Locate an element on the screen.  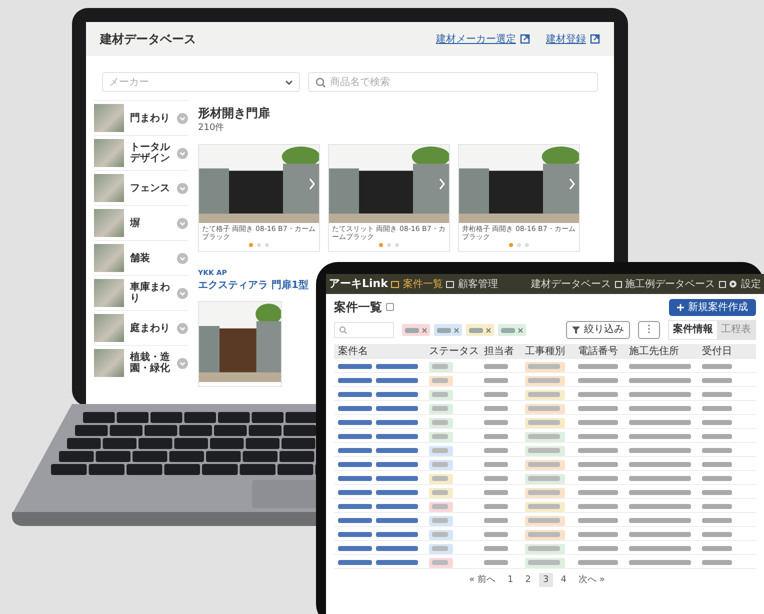
category-item: トータルデザイン is located at coordinates (141, 152).